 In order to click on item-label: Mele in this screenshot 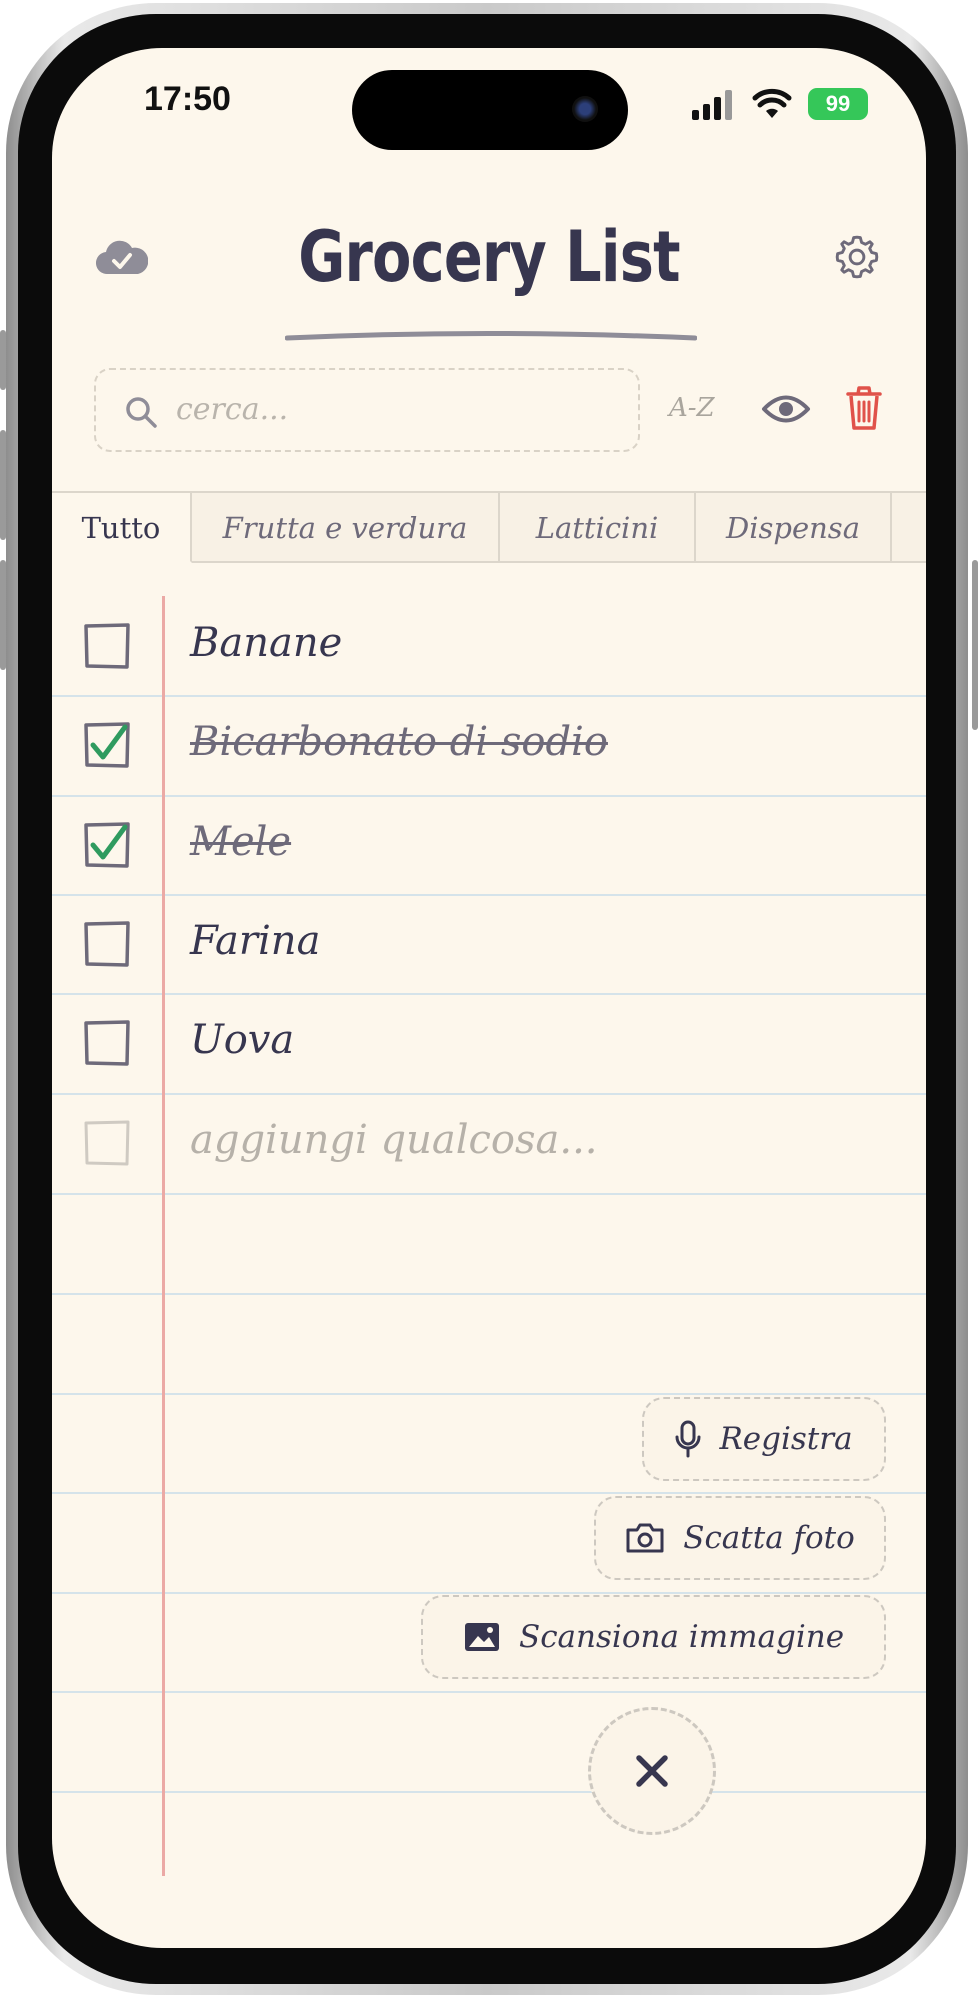, I will do `click(241, 842)`.